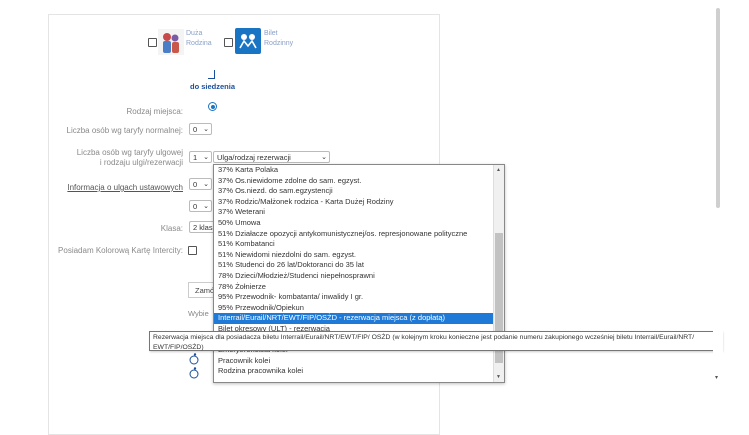  Describe the element at coordinates (171, 228) in the screenshot. I see `klasa-label: Klasa:` at that location.